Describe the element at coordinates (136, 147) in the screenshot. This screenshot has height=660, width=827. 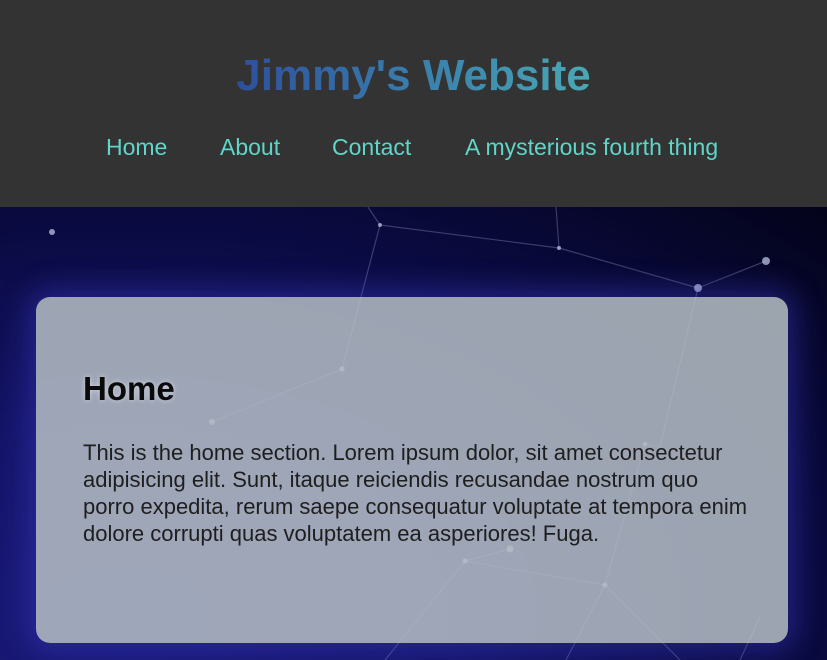
I see `nav-link-home: Home` at that location.